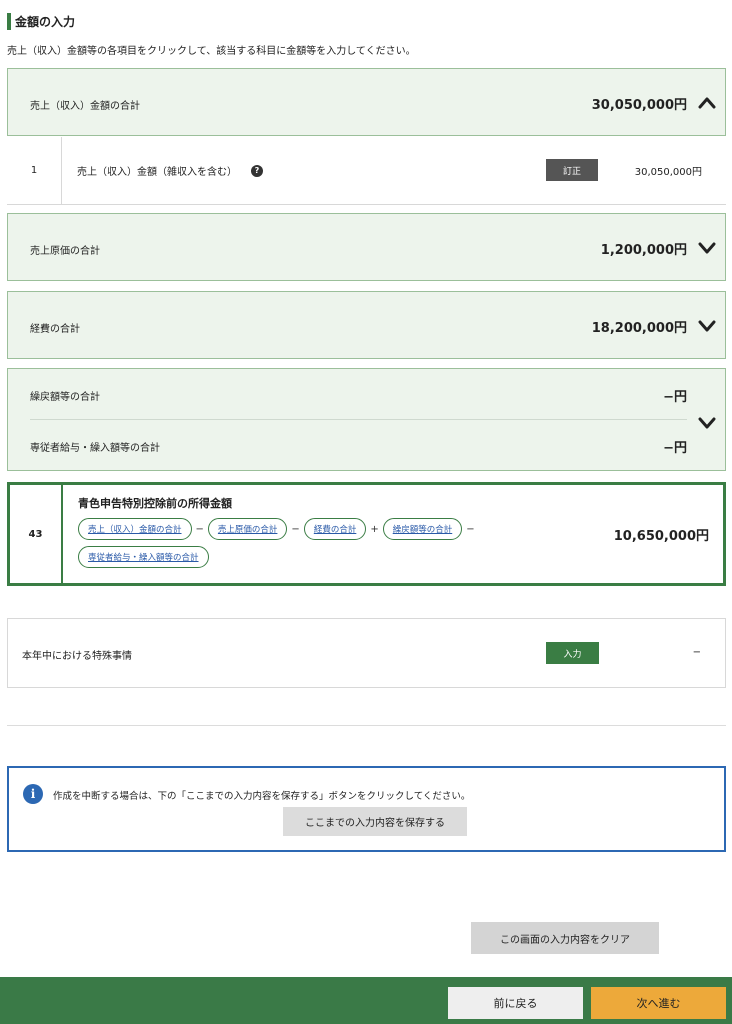 The height and width of the screenshot is (1024, 732). I want to click on formula-operator: +, so click(374, 529).